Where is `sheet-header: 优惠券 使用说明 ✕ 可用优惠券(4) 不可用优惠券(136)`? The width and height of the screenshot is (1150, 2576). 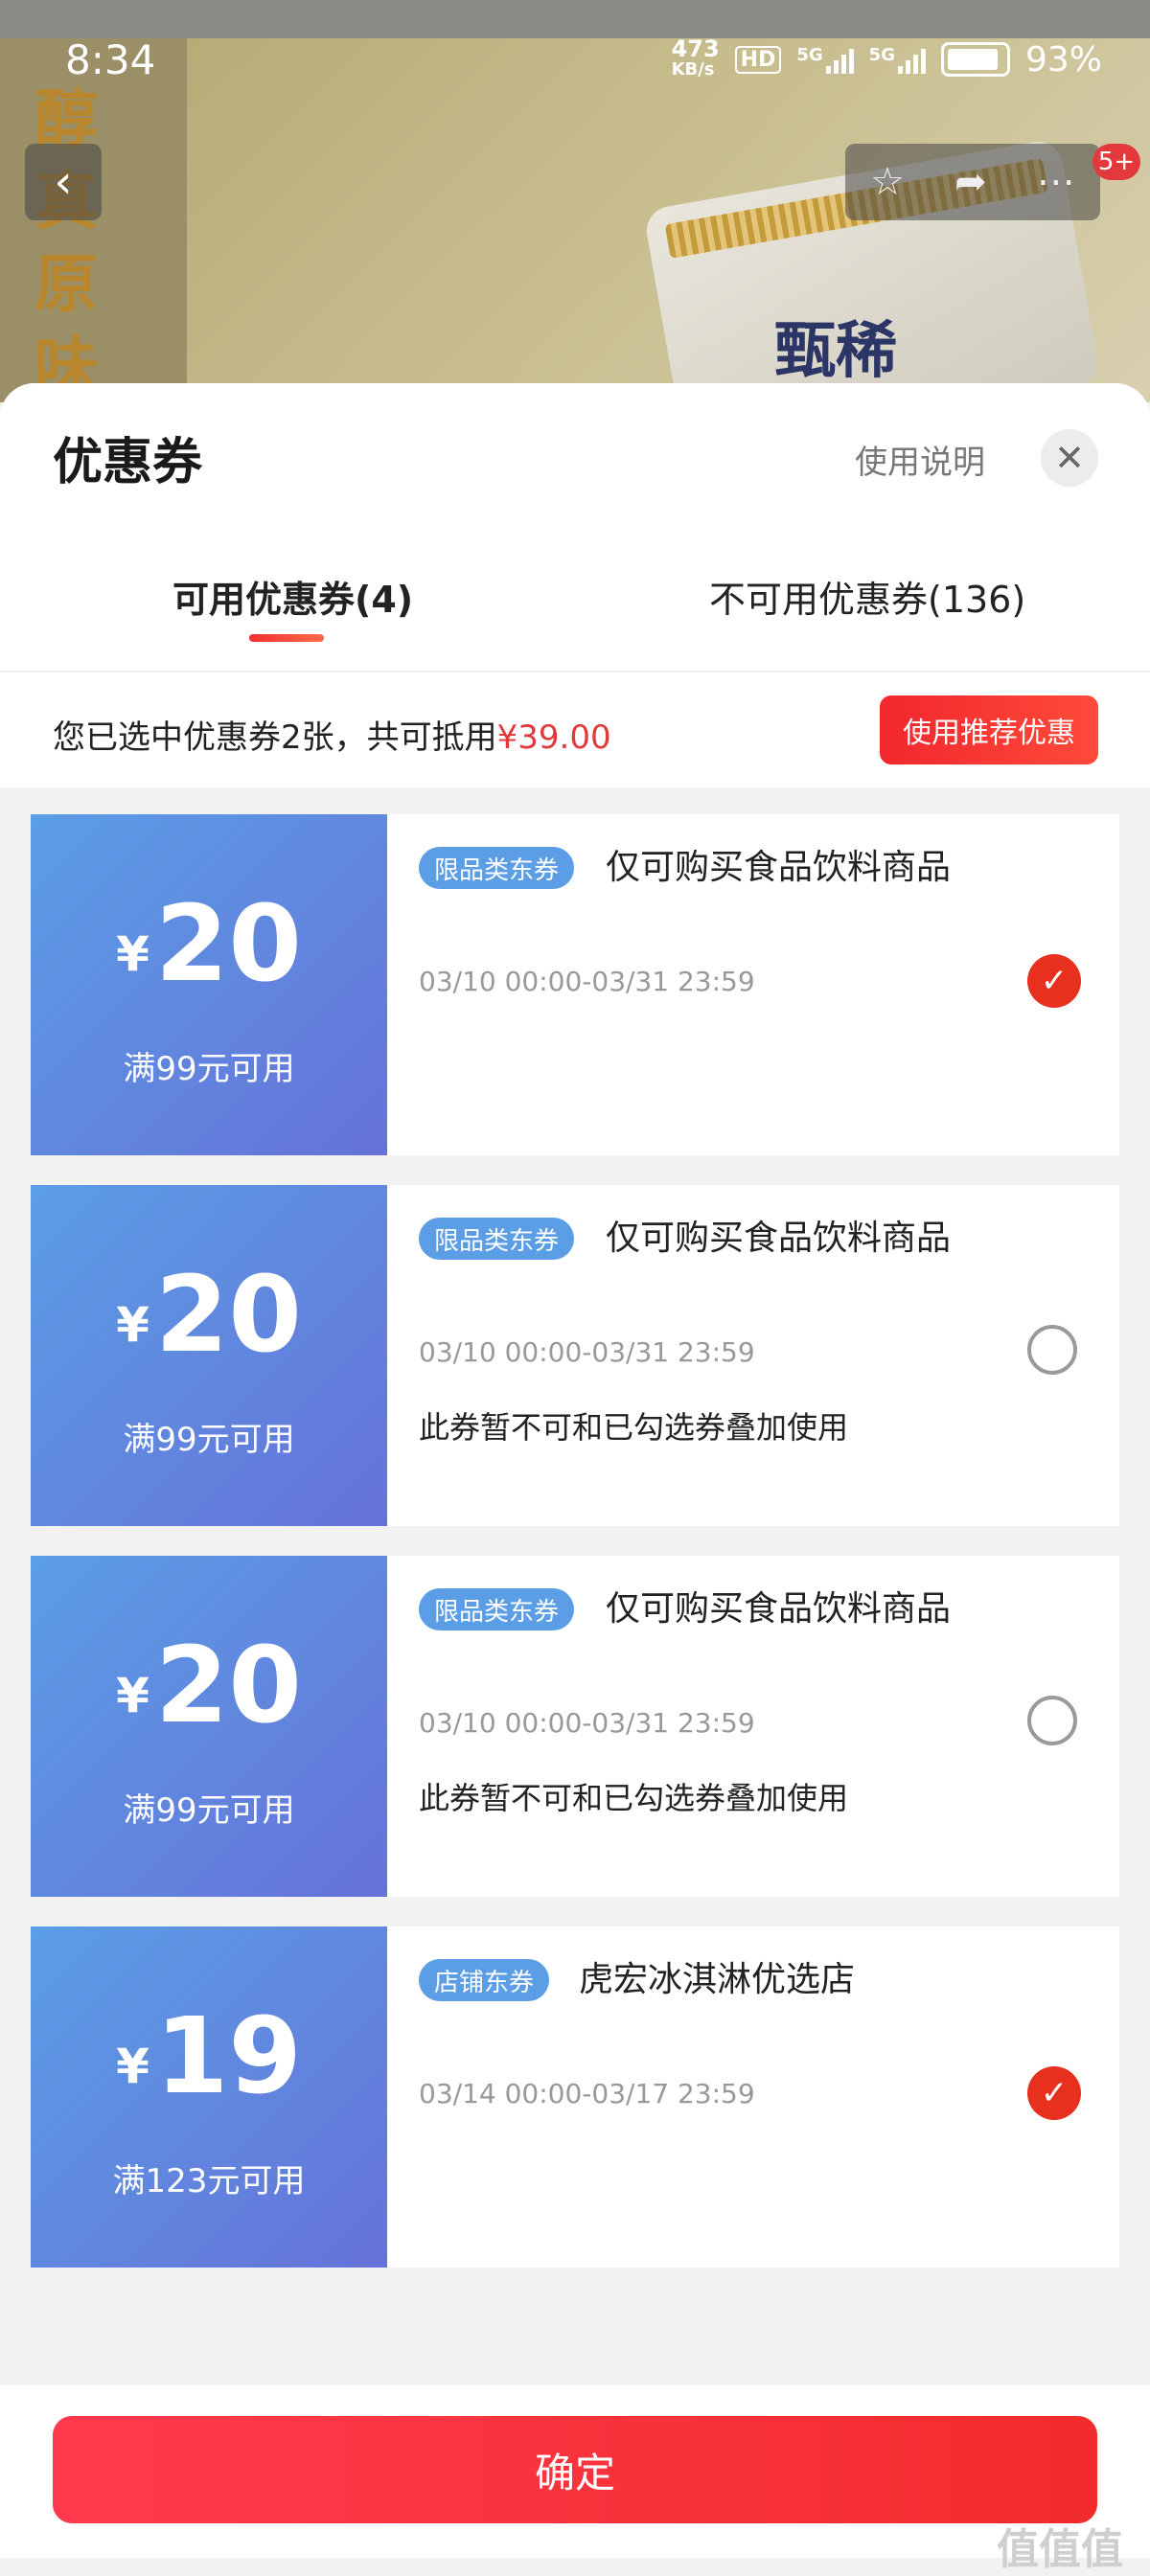 sheet-header: 优惠券 使用说明 ✕ 可用优惠券(4) 不可用优惠券(136) is located at coordinates (575, 527).